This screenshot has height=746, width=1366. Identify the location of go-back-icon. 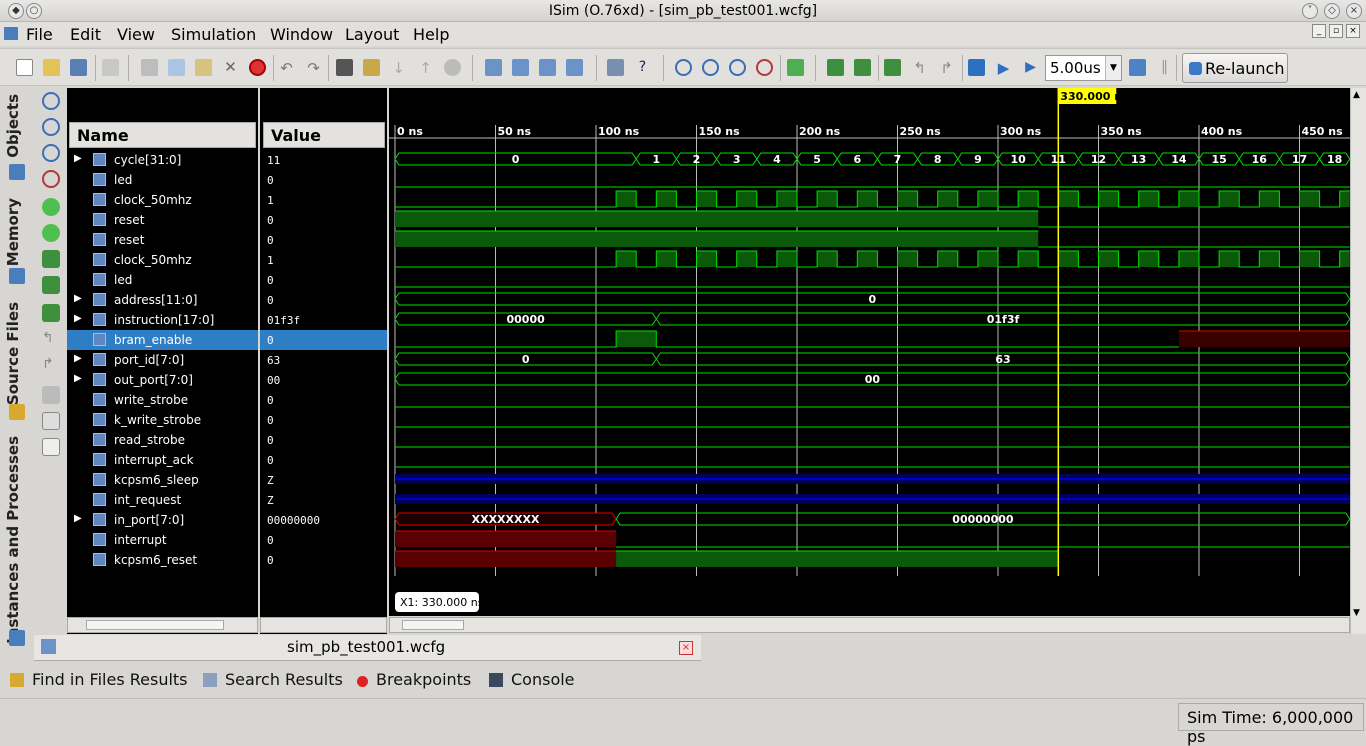
(51, 207).